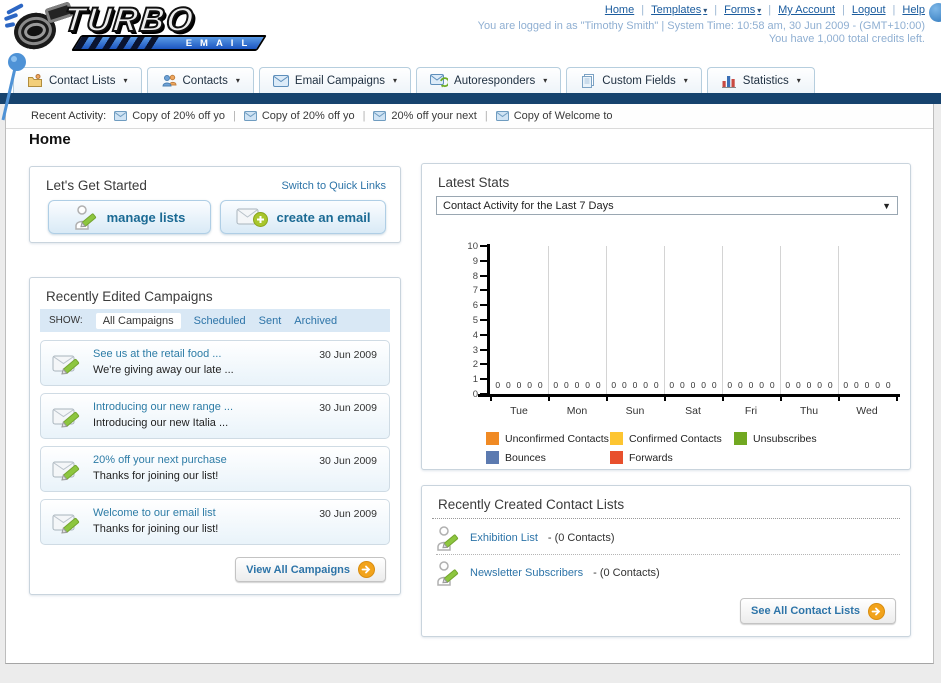  What do you see at coordinates (475, 291) in the screenshot?
I see `chart-y-tick-label: 7` at bounding box center [475, 291].